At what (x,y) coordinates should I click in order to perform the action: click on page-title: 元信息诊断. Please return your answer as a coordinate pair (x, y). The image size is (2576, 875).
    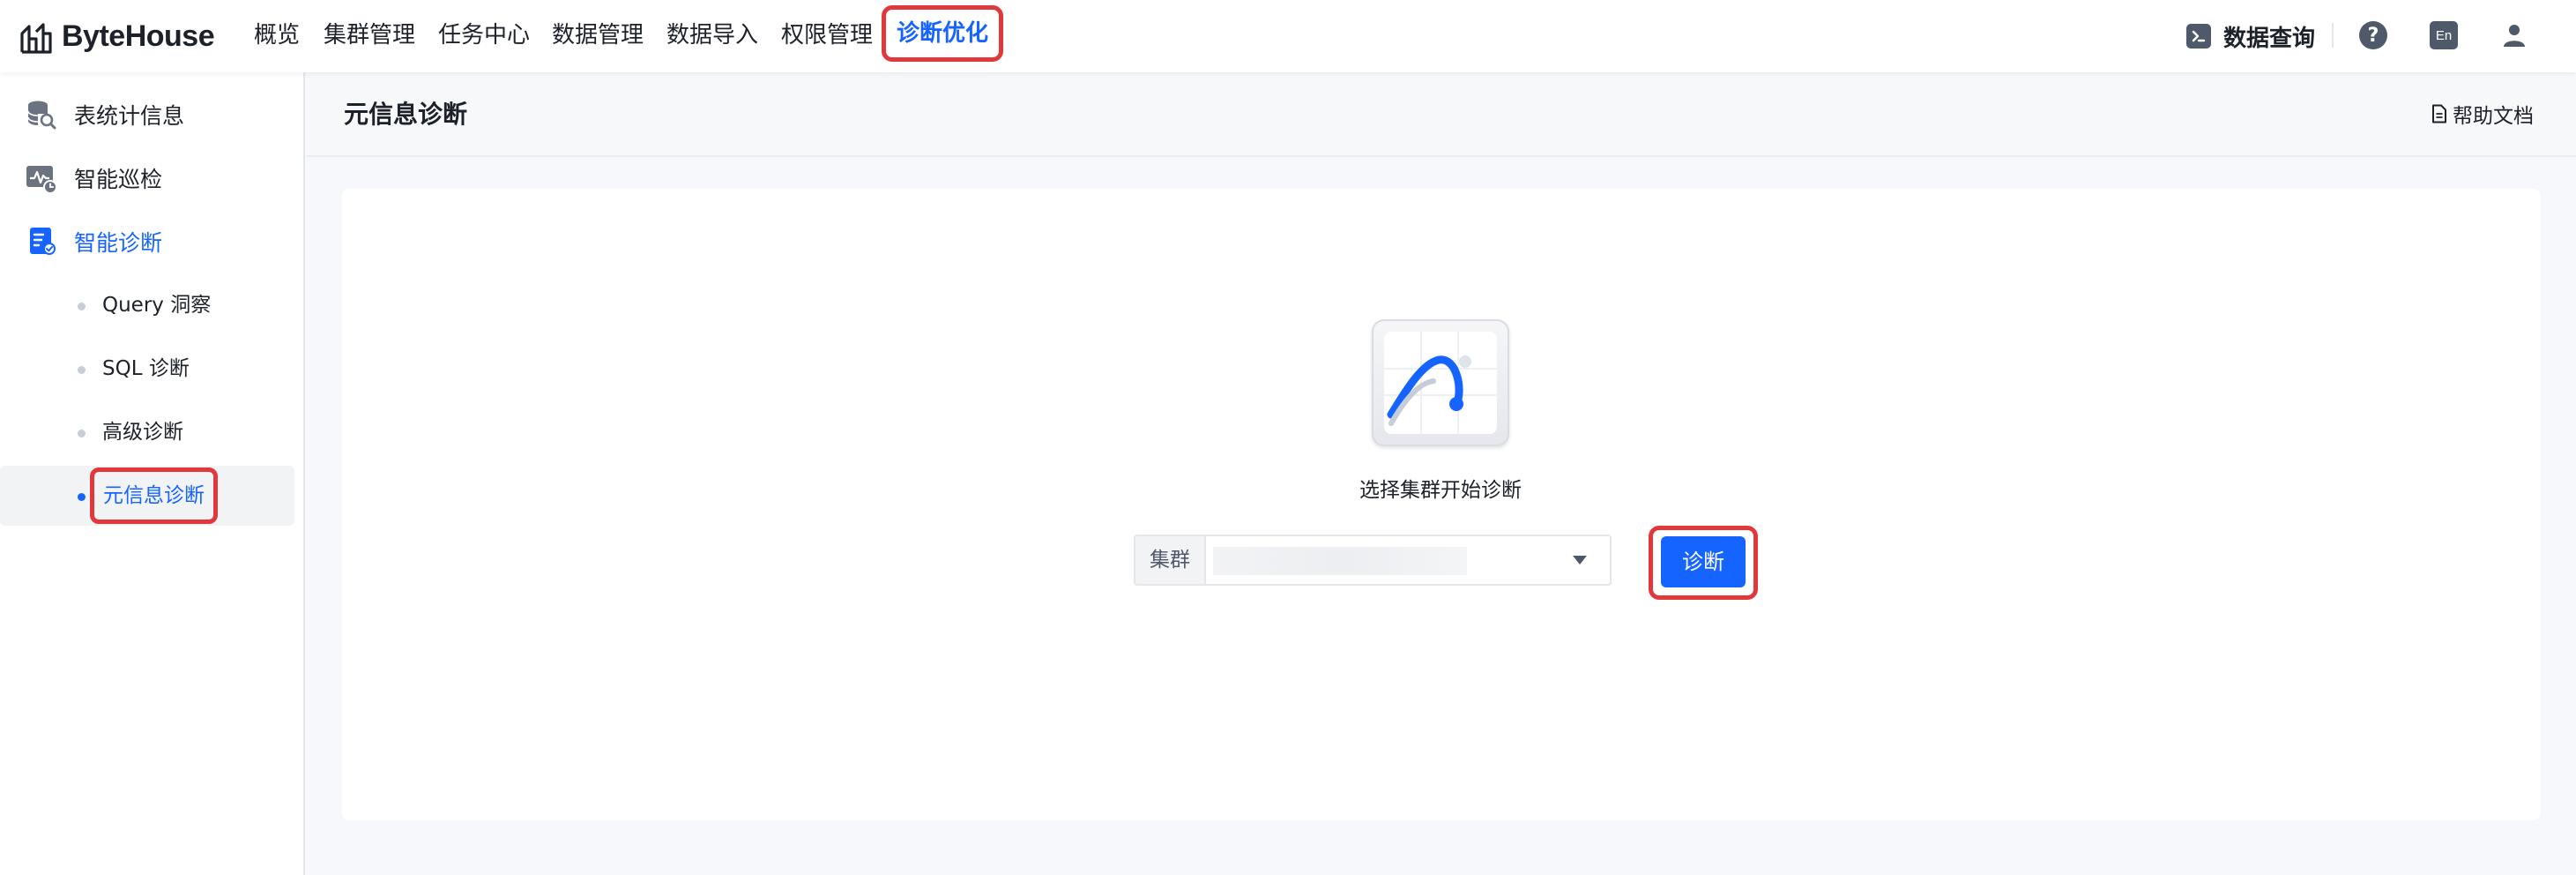
    Looking at the image, I should click on (406, 114).